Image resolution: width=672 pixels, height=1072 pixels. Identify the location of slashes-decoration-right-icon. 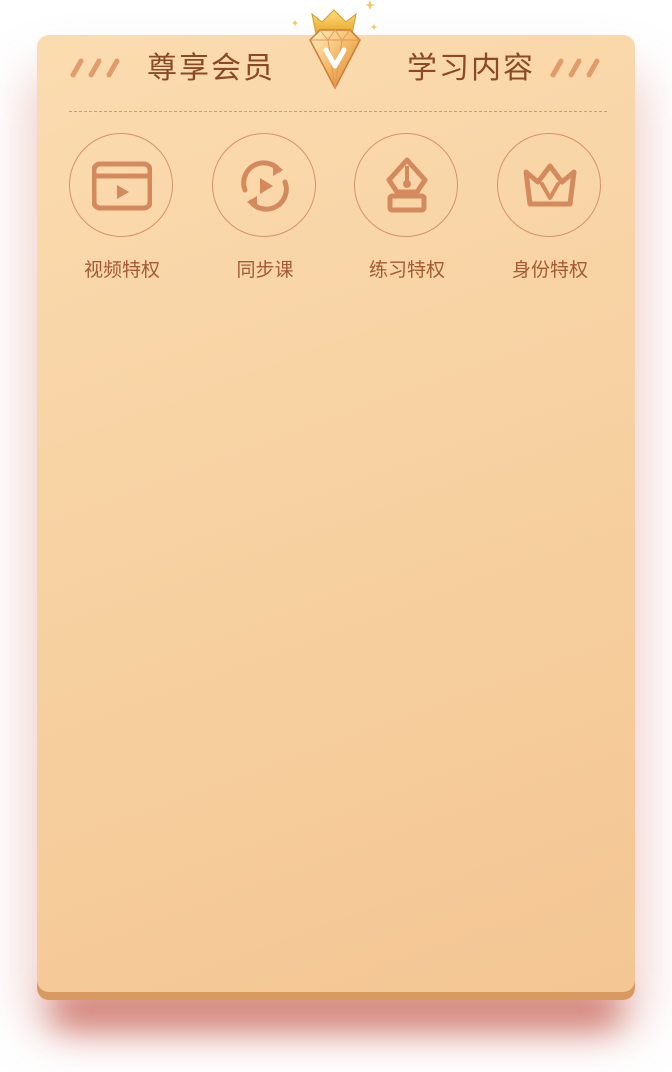
(575, 68).